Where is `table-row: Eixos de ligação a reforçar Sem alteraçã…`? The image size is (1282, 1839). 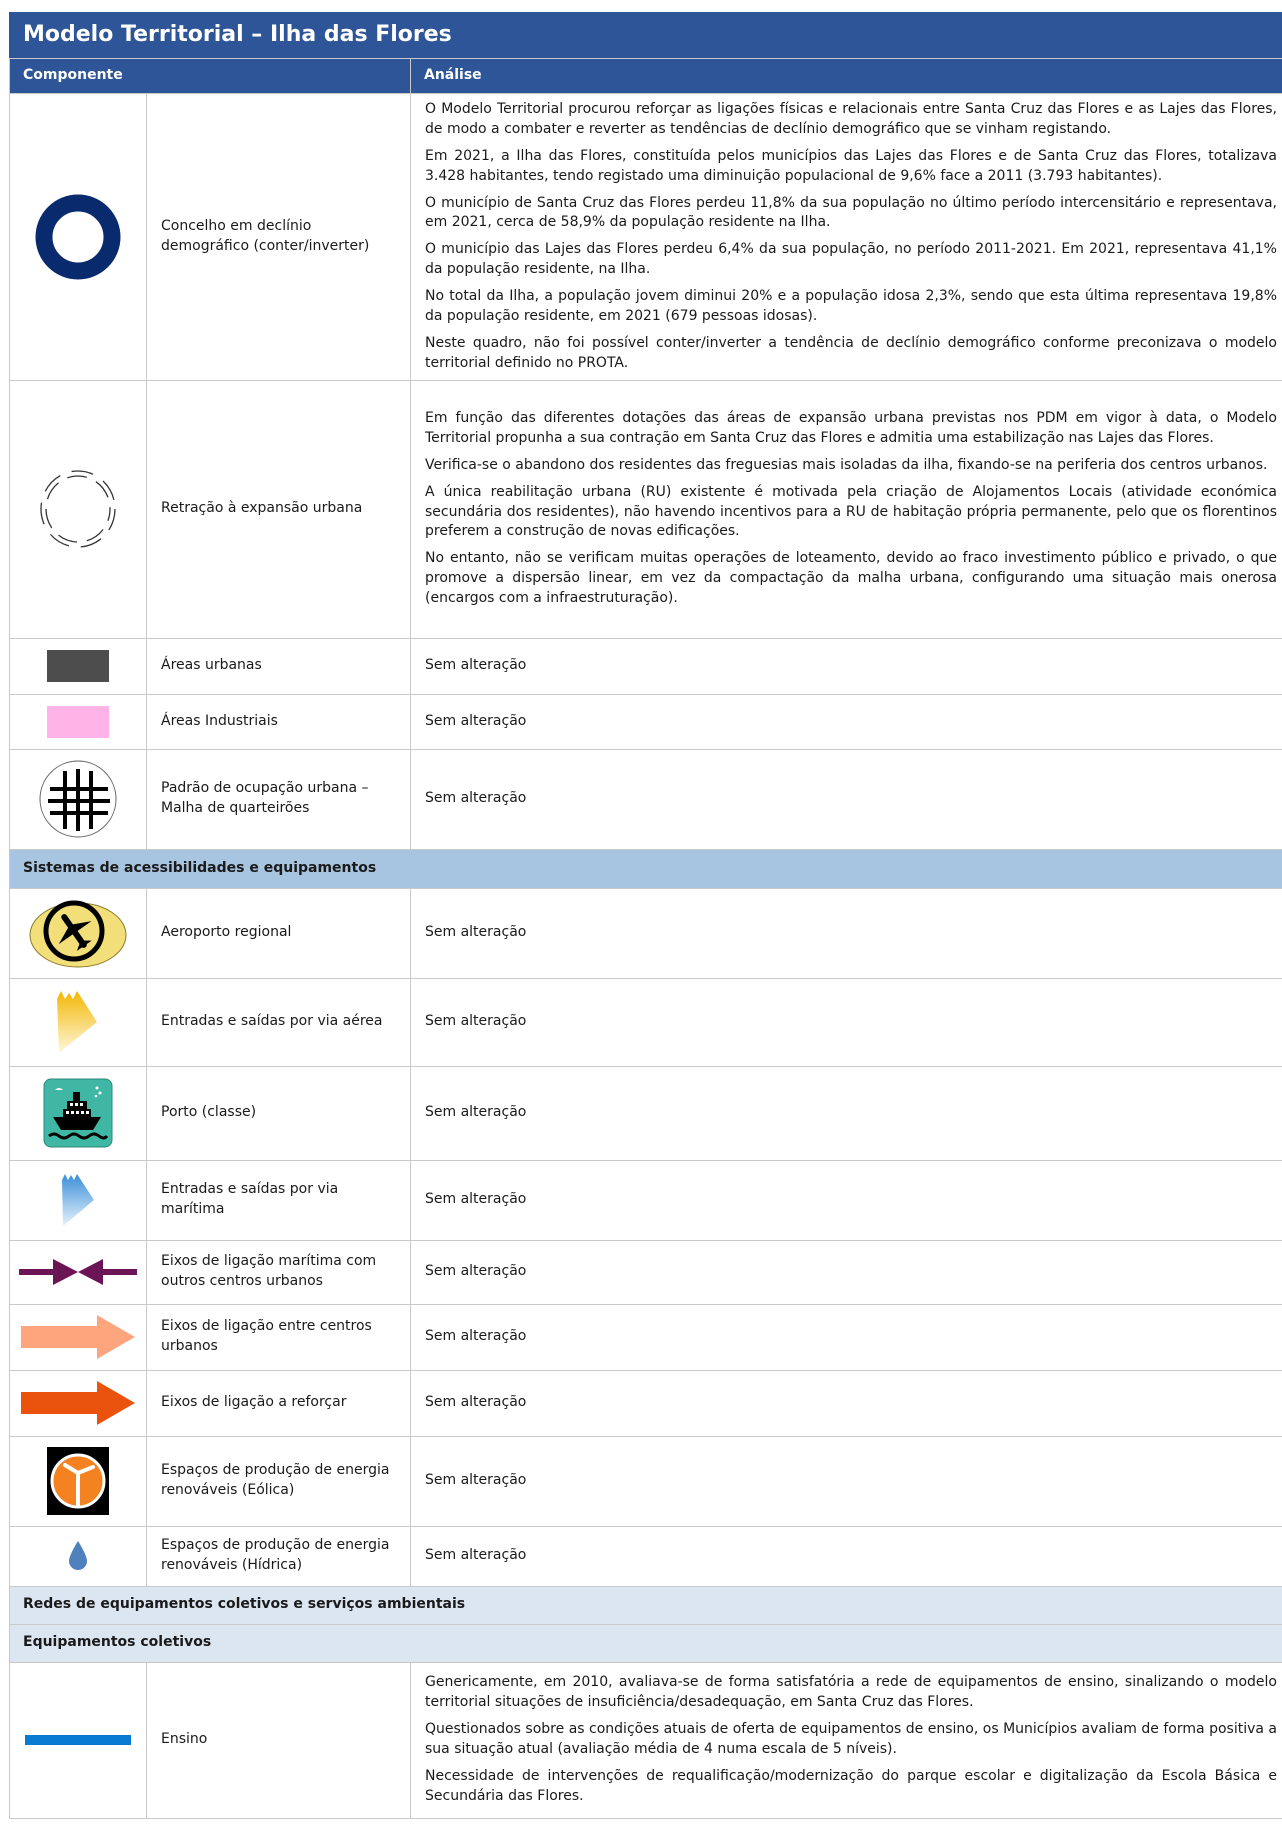
table-row: Eixos de ligação a reforçar Sem alteraçã… is located at coordinates (645, 1403).